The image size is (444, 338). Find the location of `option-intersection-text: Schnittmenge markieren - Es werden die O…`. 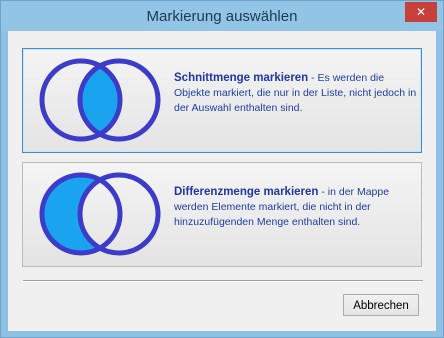

option-intersection-text: Schnittmenge markieren - Es werden die O… is located at coordinates (297, 93).